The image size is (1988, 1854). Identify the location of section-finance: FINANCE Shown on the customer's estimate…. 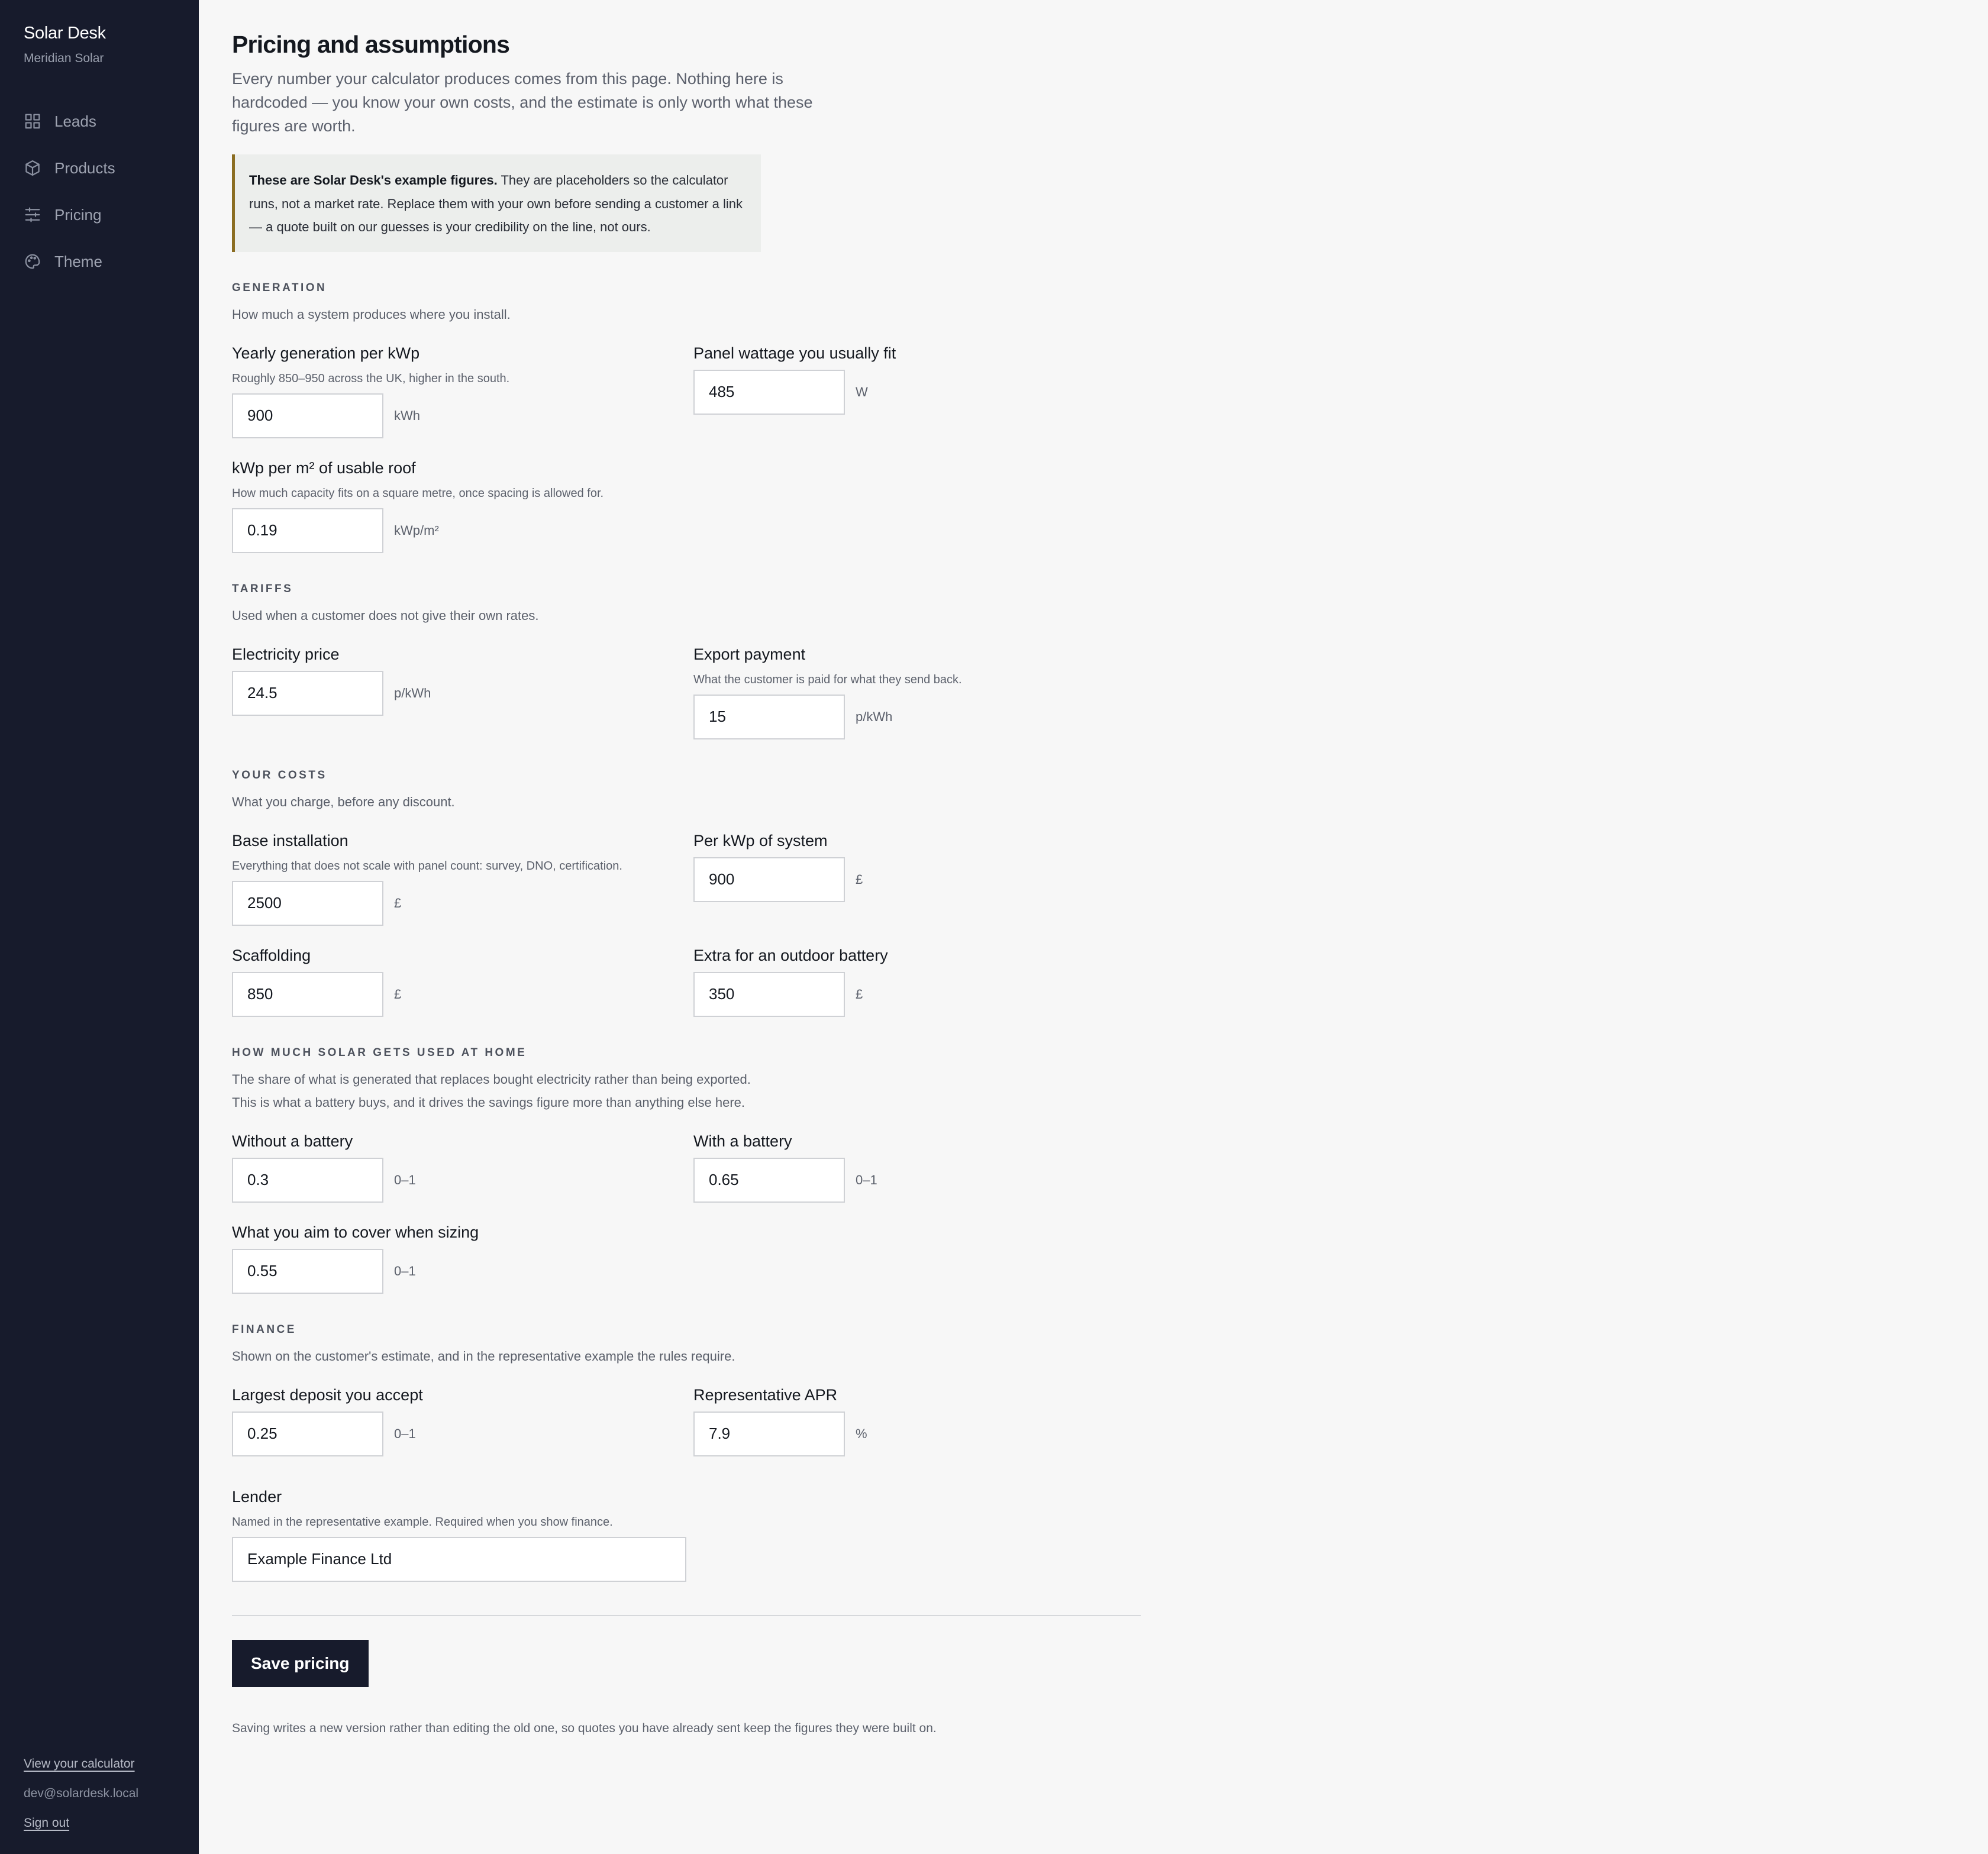
(687, 1452).